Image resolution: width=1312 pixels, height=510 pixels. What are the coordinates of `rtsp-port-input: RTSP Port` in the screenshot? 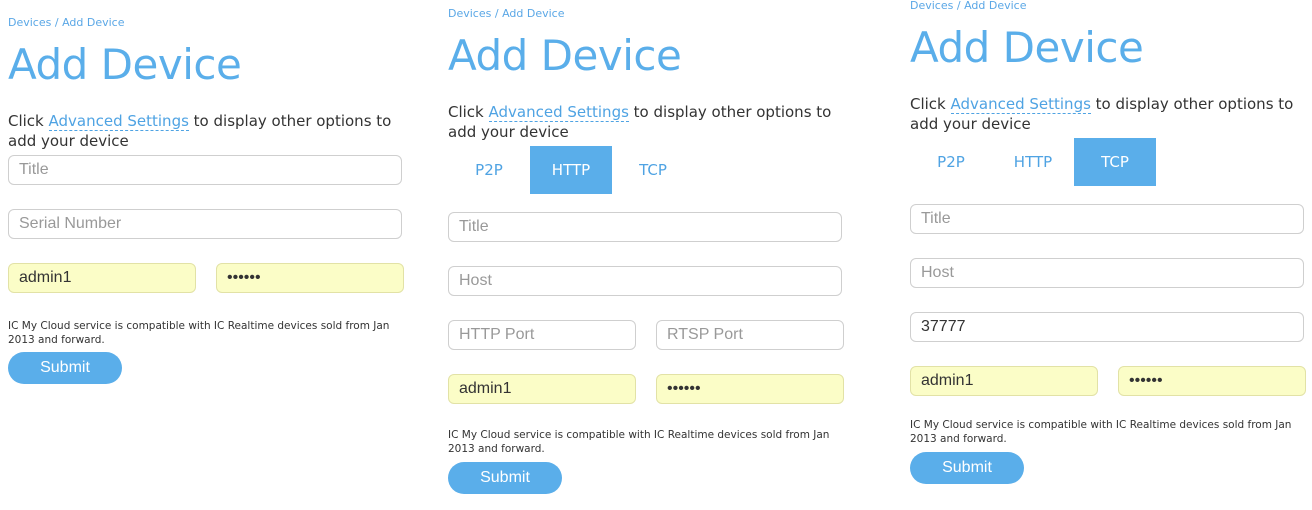 It's located at (750, 335).